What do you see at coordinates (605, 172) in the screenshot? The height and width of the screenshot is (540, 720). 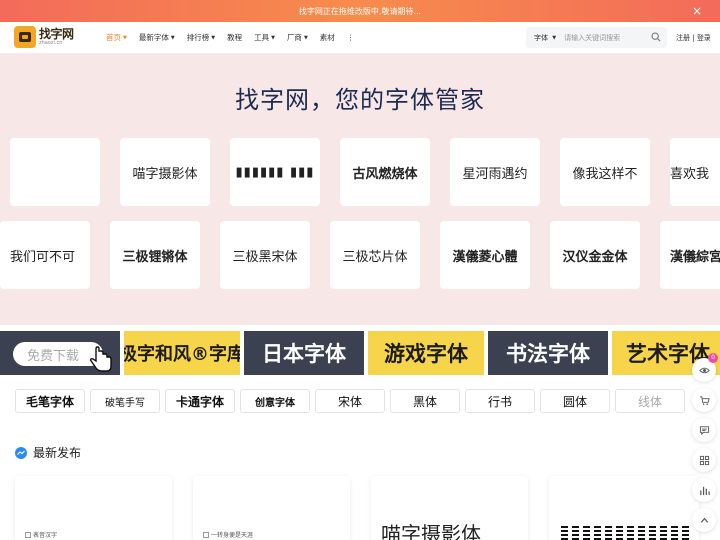 I see `font-card: 像我这样不` at bounding box center [605, 172].